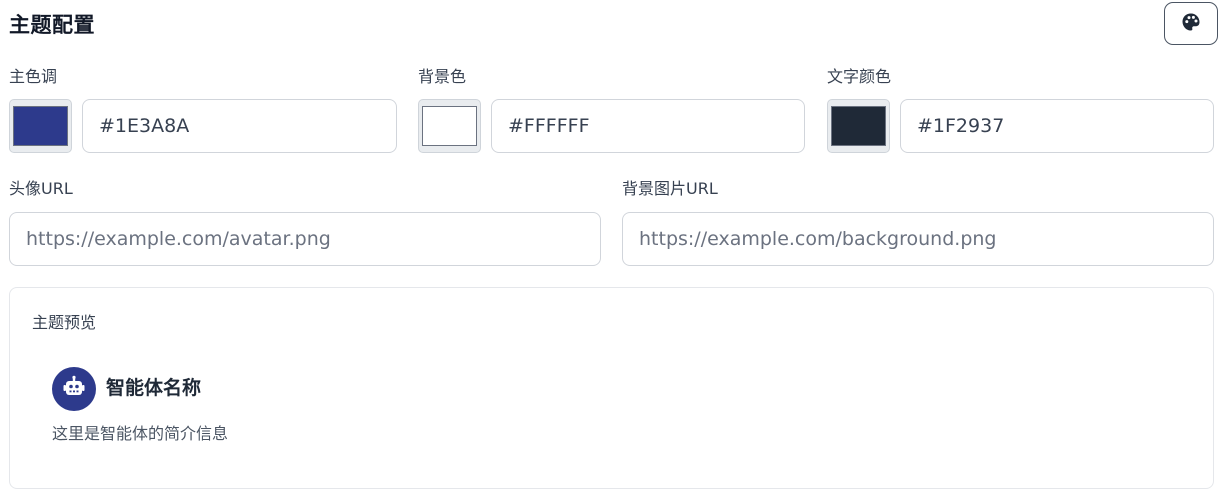 The height and width of the screenshot is (497, 1223). I want to click on background-color-label: 背景色, so click(442, 76).